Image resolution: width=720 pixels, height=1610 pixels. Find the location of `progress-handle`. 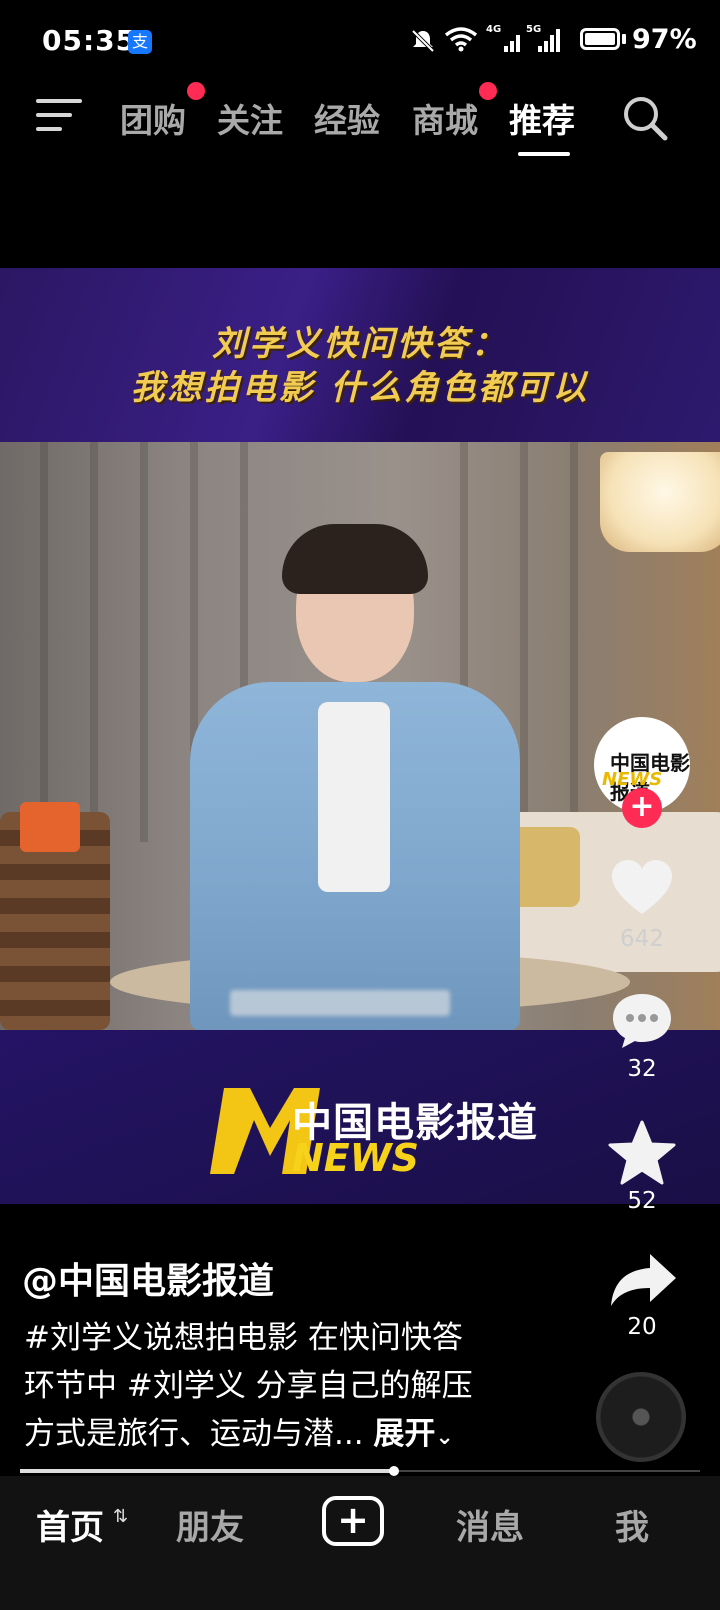

progress-handle is located at coordinates (394, 1471).